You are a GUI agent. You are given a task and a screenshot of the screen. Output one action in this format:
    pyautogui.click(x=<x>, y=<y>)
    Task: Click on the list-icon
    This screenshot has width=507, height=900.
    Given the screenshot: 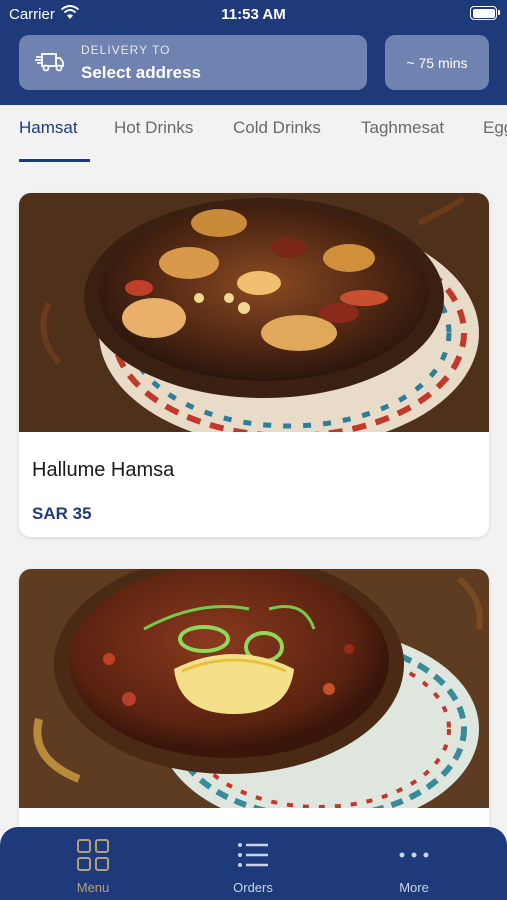 What is the action you would take?
    pyautogui.click(x=253, y=855)
    